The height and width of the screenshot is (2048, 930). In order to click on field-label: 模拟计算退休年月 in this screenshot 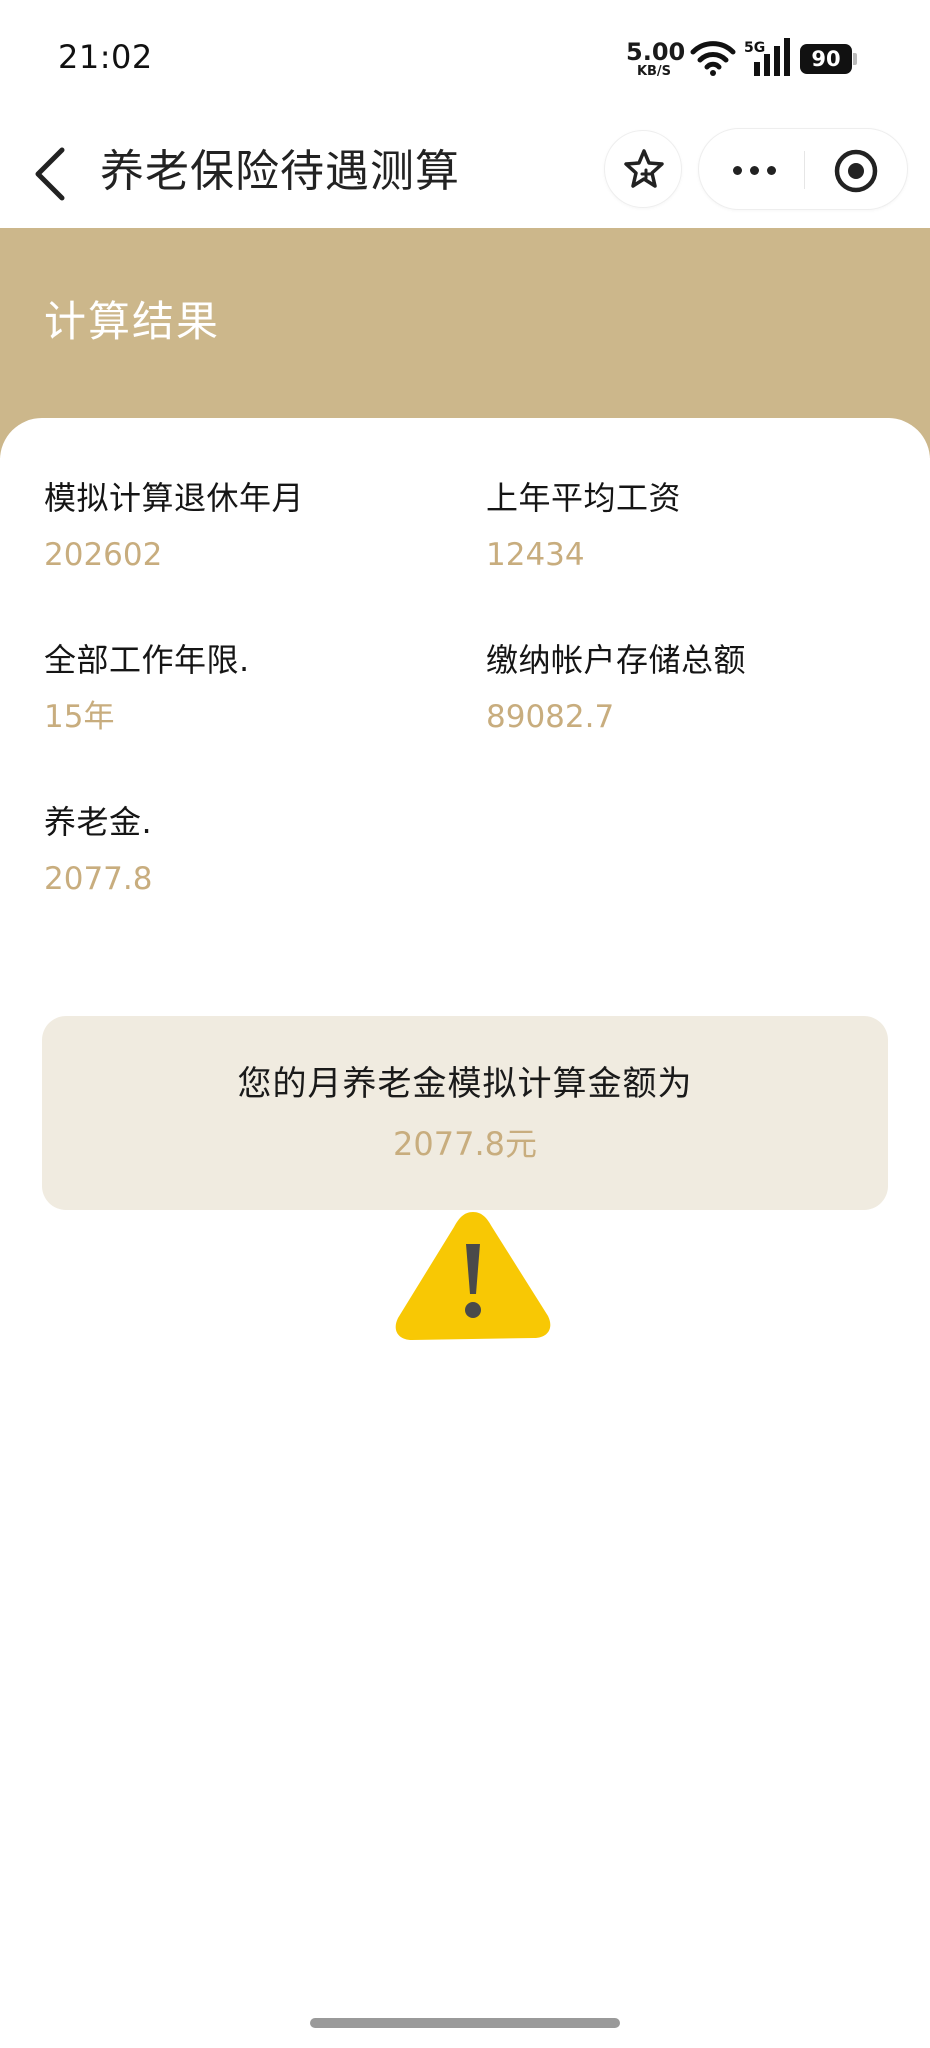, I will do `click(174, 498)`.